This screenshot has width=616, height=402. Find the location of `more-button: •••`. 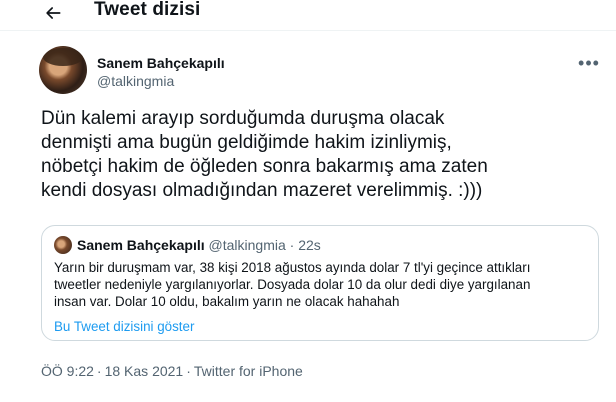

more-button: ••• is located at coordinates (589, 63).